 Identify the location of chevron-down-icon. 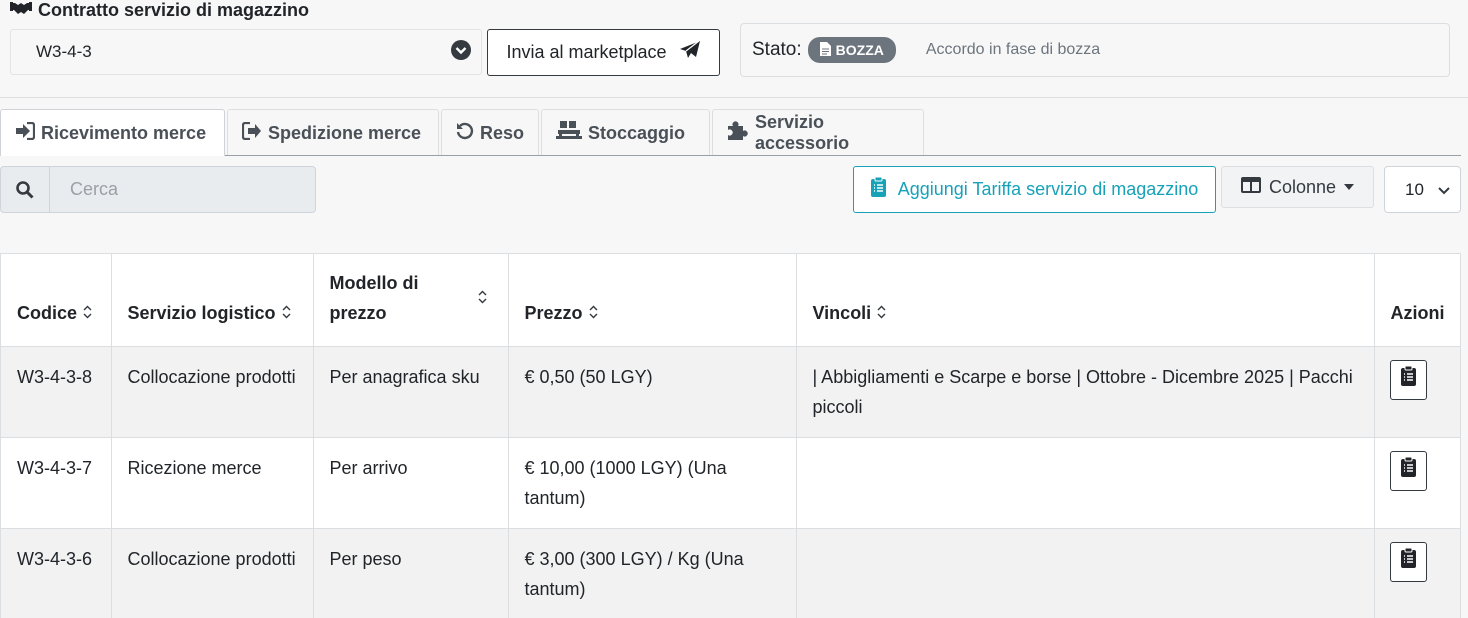
(1444, 190).